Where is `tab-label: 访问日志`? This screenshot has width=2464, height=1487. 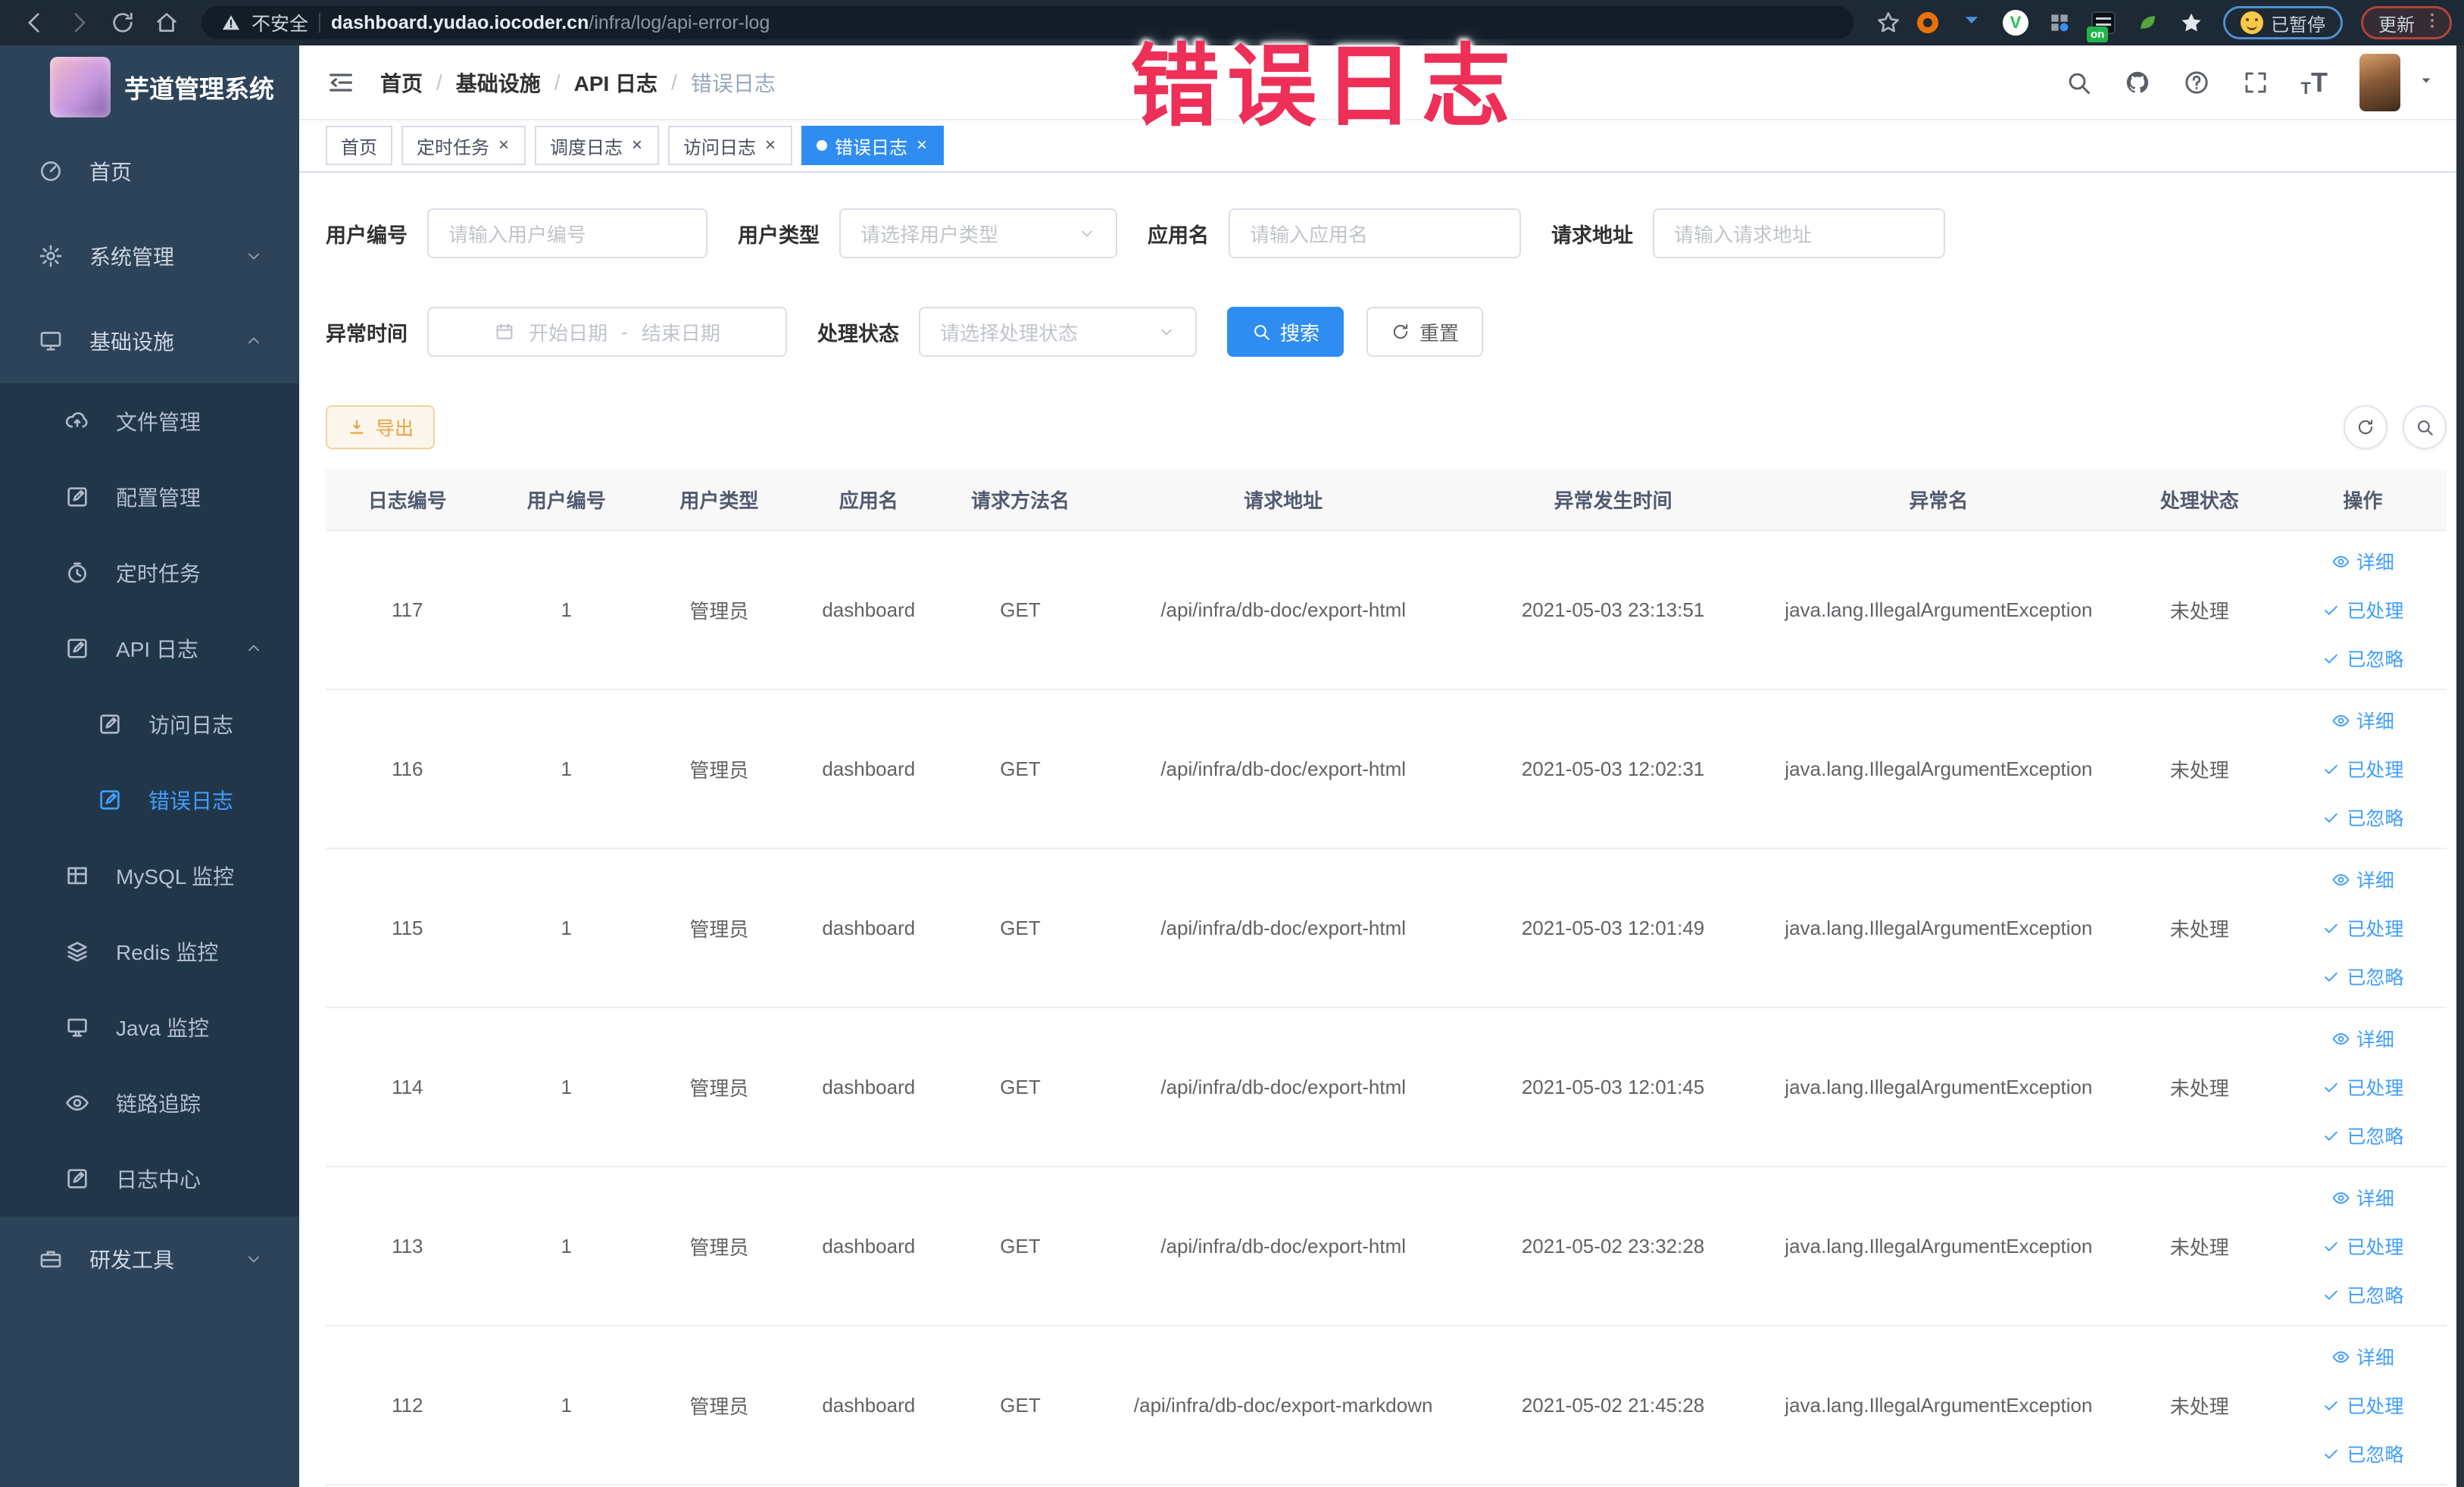
tab-label: 访问日志 is located at coordinates (720, 147).